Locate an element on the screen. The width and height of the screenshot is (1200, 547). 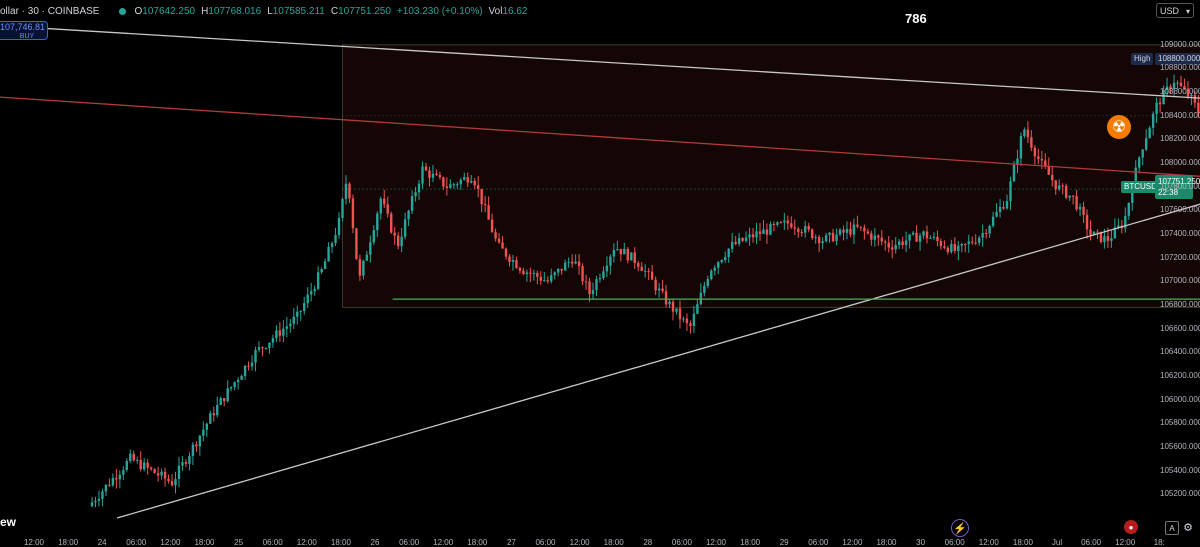
symbol-title: ollar · 30 · COINBASE is located at coordinates (49, 11).